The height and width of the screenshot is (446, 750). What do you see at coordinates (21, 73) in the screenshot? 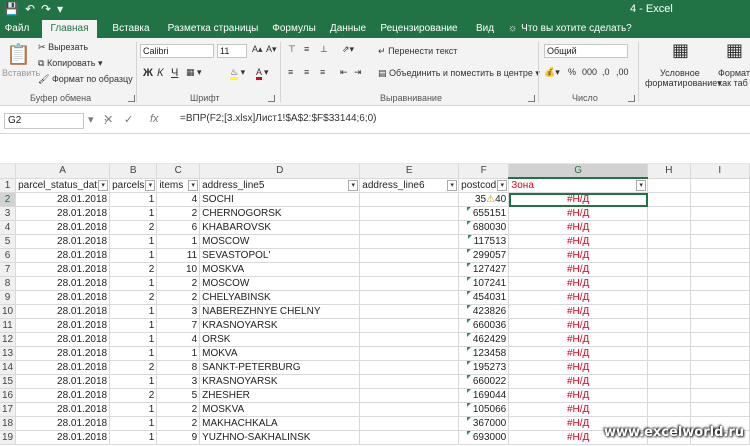
I see `paste-button: Вставить` at bounding box center [21, 73].